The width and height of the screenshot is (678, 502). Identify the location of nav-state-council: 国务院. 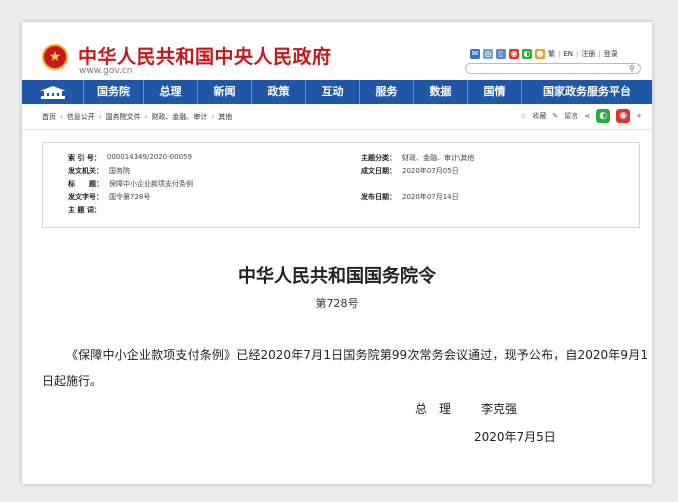
(114, 92).